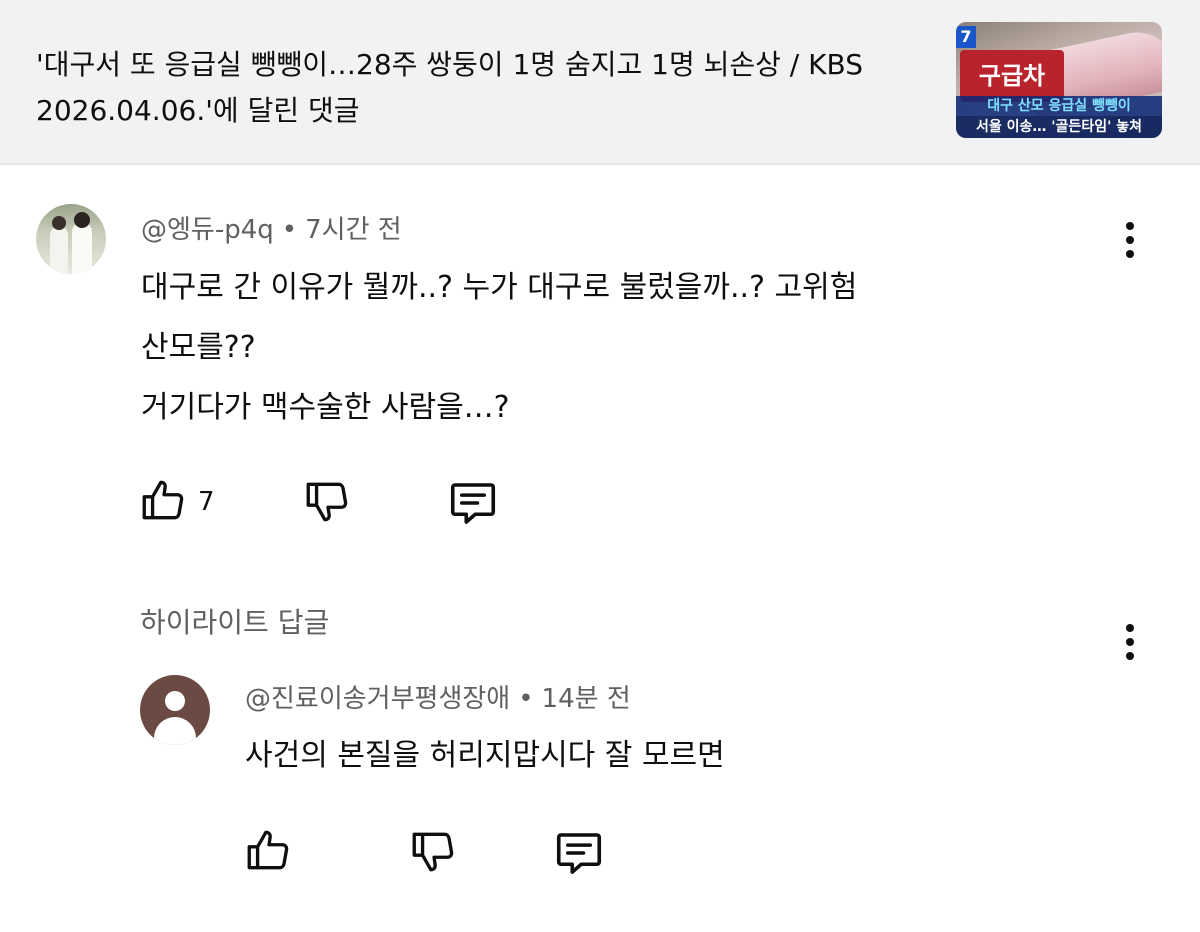 This screenshot has width=1200, height=932. What do you see at coordinates (499, 287) in the screenshot?
I see `comment-line: 대구로 간 이유가 뭘까..? 누가 대구로 불렀을까..? 고위험` at bounding box center [499, 287].